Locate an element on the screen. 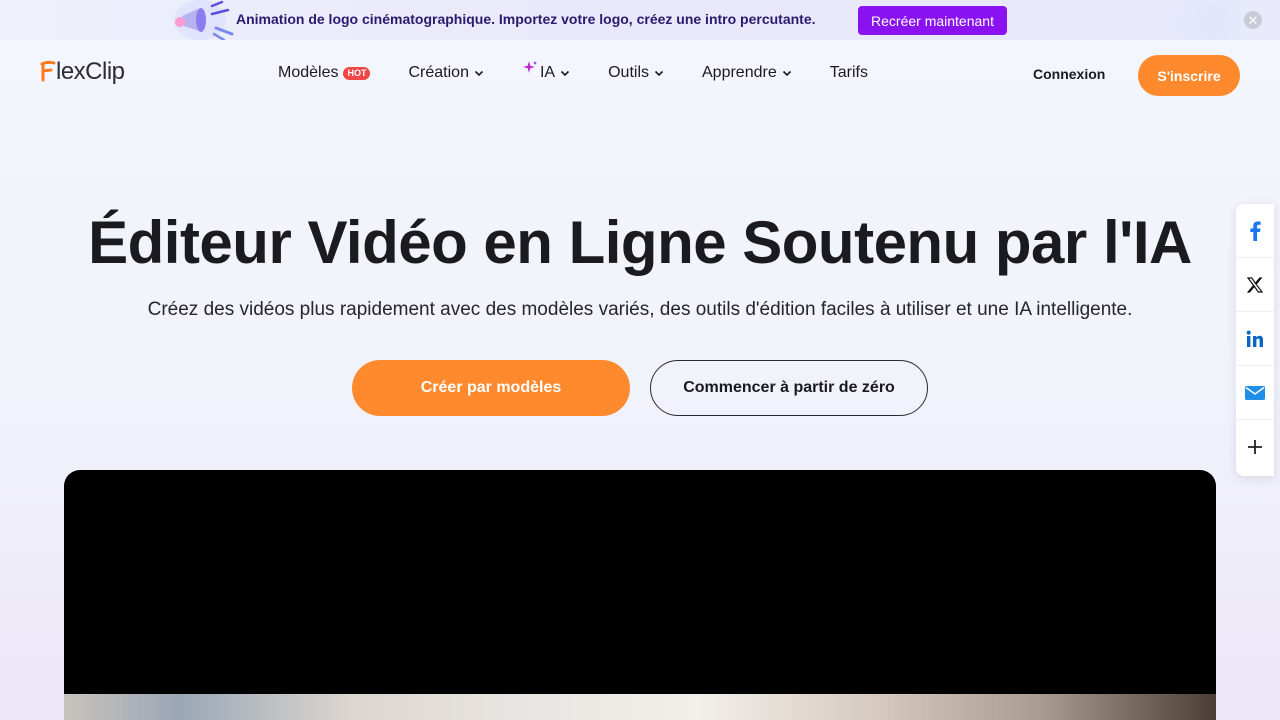 The height and width of the screenshot is (720, 1280). share-facebook is located at coordinates (1255, 231).